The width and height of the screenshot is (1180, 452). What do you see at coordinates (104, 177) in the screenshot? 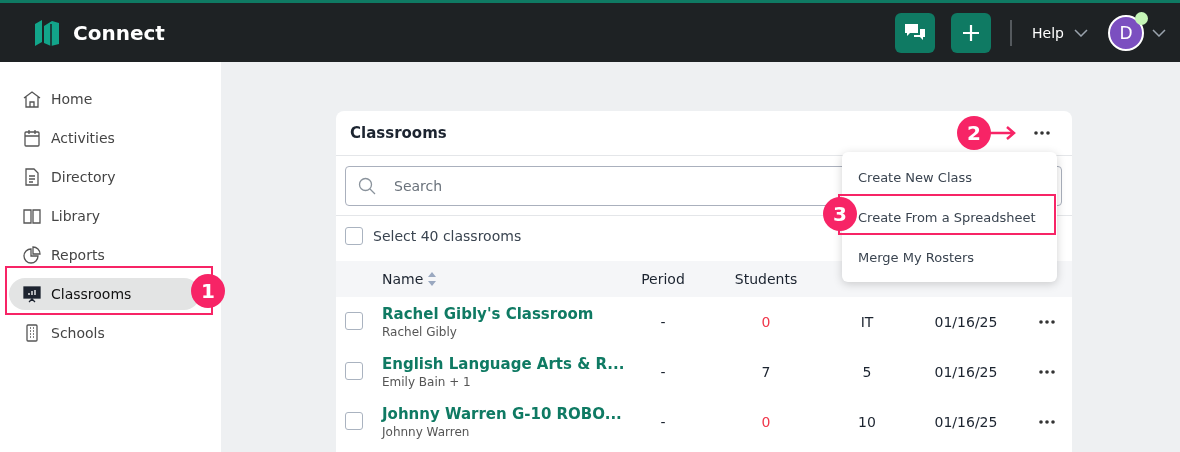
I see `sidebar-item: Directory` at bounding box center [104, 177].